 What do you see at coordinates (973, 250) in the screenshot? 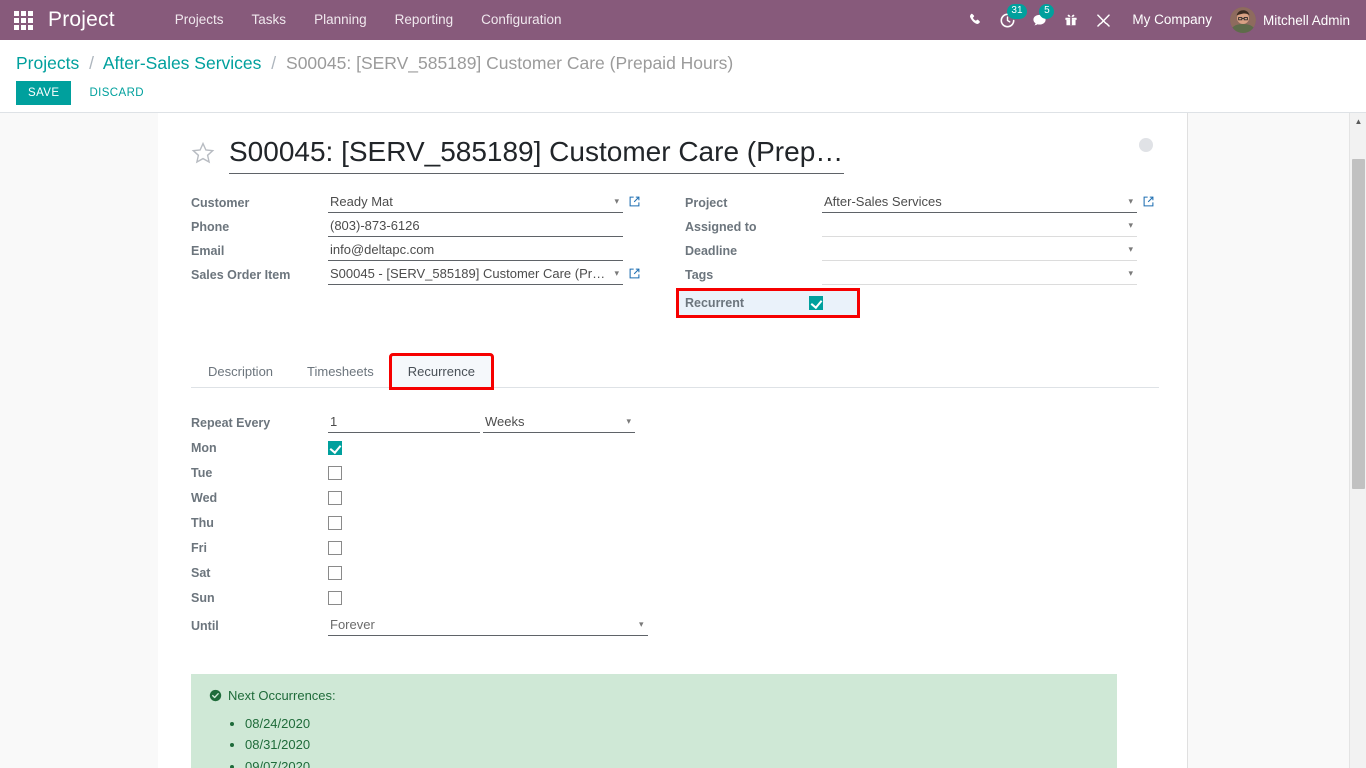
I see `deadline-input` at bounding box center [973, 250].